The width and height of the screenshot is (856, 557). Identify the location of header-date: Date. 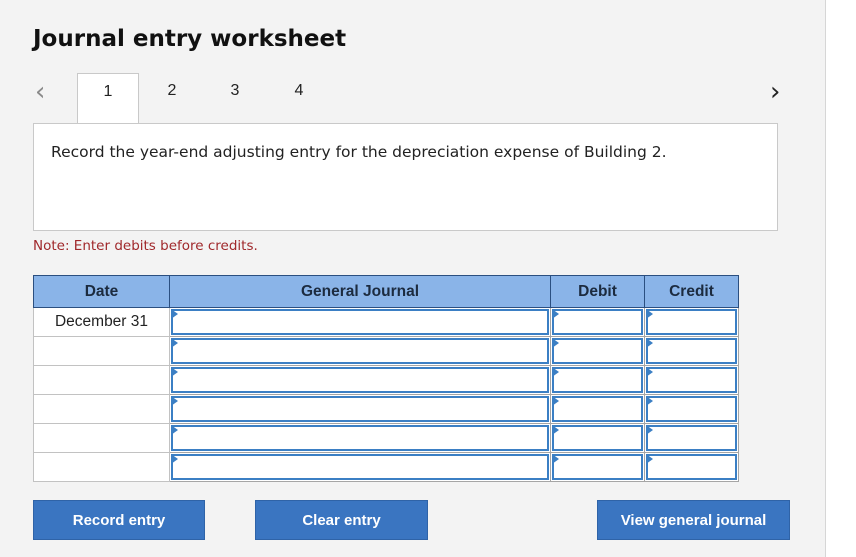
(101, 291).